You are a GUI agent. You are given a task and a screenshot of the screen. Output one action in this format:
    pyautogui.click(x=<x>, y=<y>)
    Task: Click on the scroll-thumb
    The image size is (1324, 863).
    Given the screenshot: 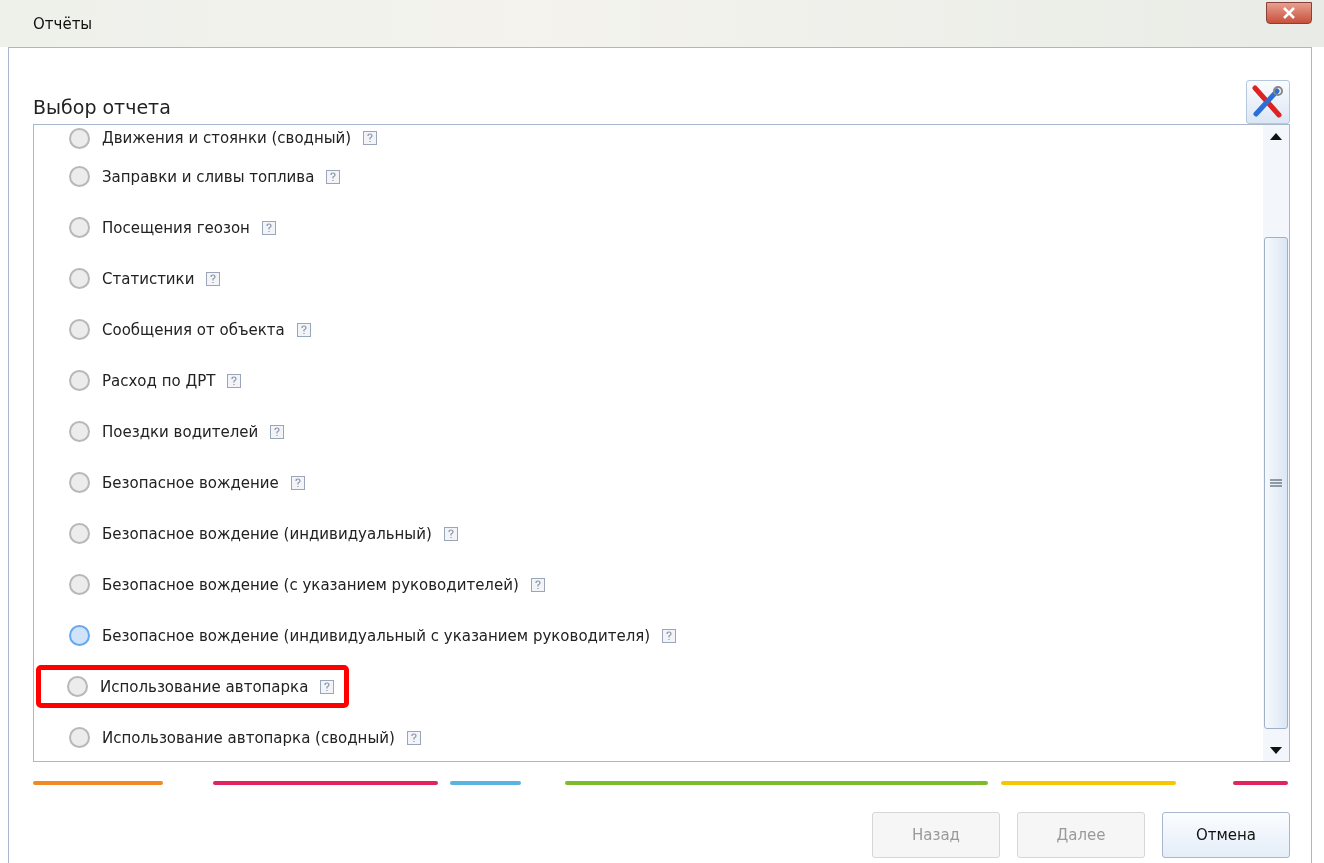 What is the action you would take?
    pyautogui.click(x=1276, y=483)
    